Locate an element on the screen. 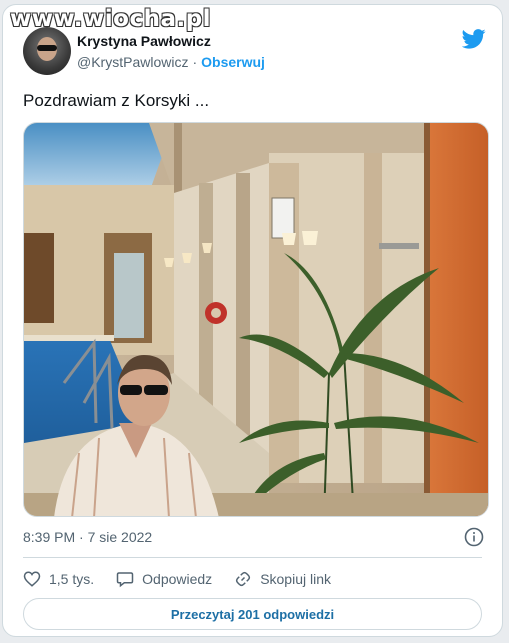  author-handle: @KrystPawlowicz is located at coordinates (132, 62).